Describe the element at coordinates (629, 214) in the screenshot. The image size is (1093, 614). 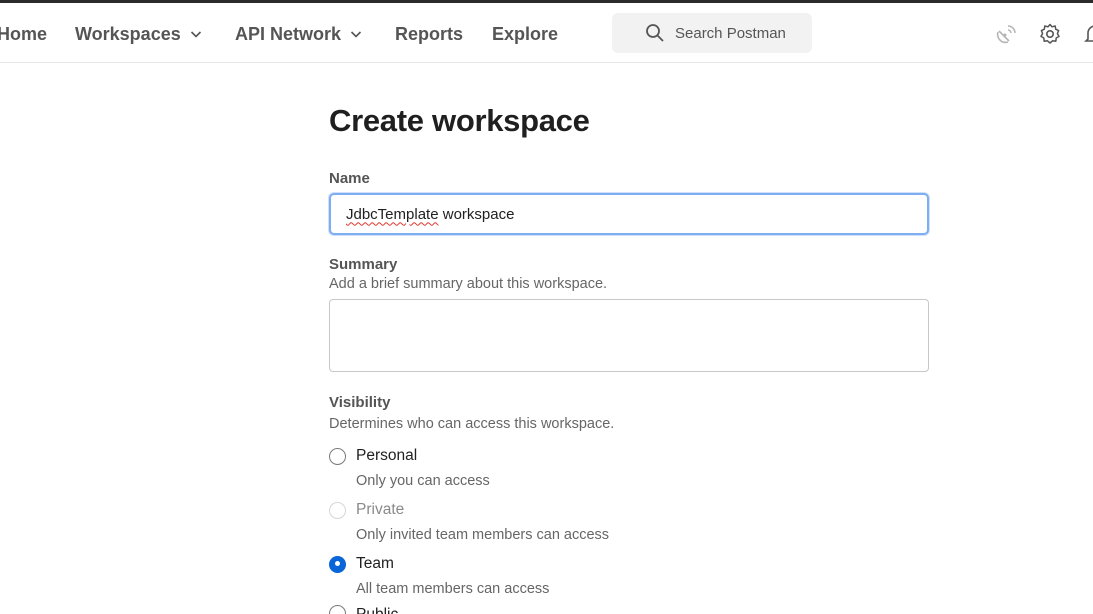
I see `name-input: JdbcTemplate workspace` at that location.